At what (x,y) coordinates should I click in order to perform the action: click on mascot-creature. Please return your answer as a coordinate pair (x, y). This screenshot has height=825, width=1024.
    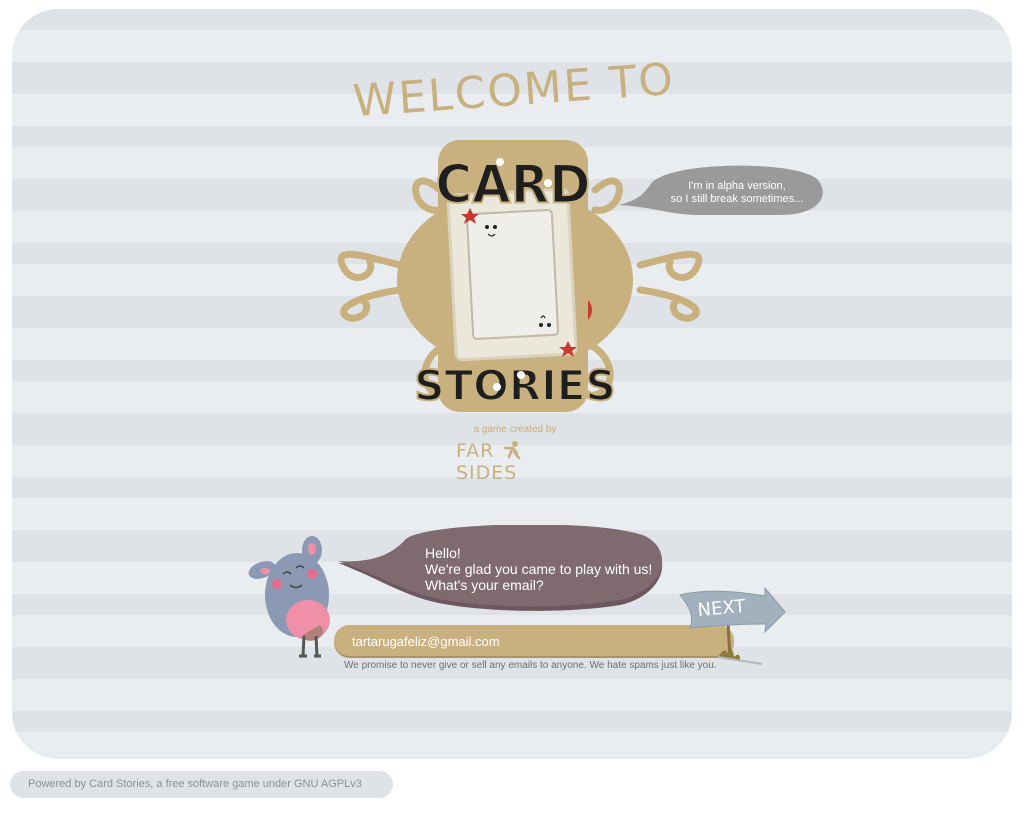
    Looking at the image, I should click on (289, 597).